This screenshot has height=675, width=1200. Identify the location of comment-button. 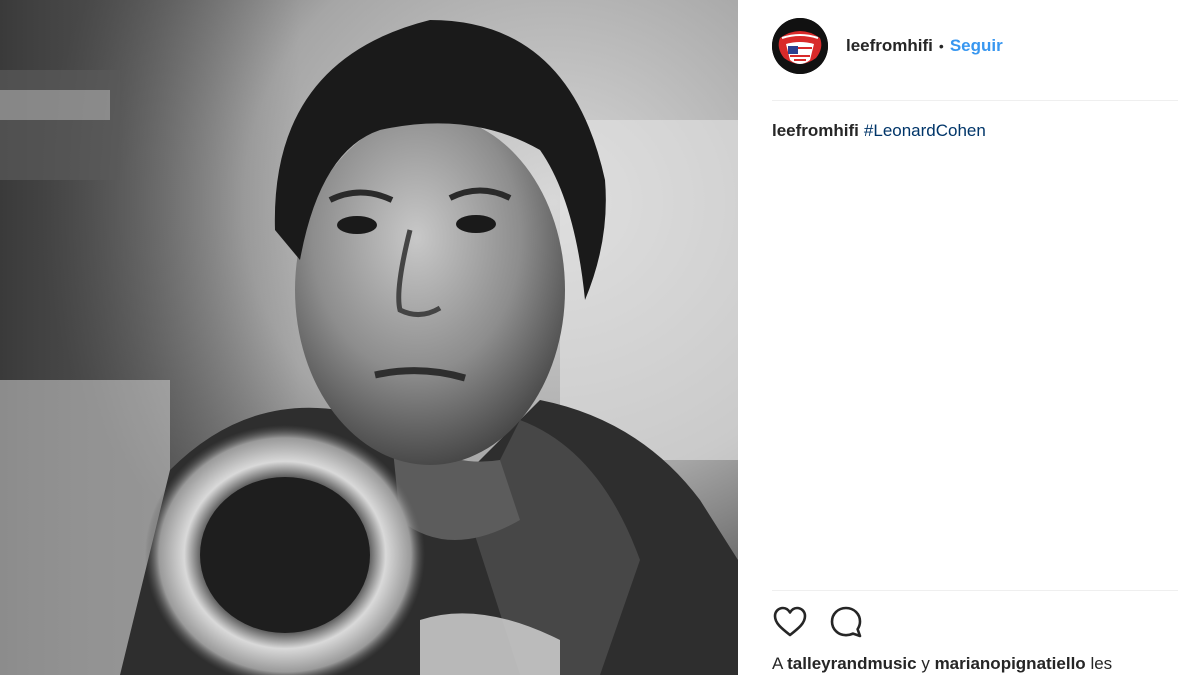
(846, 622).